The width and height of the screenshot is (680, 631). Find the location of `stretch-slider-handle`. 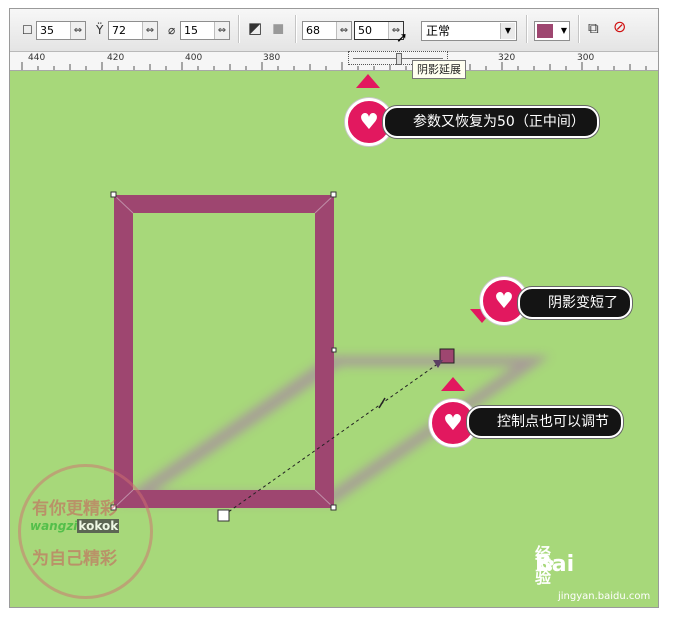

stretch-slider-handle is located at coordinates (382, 403).